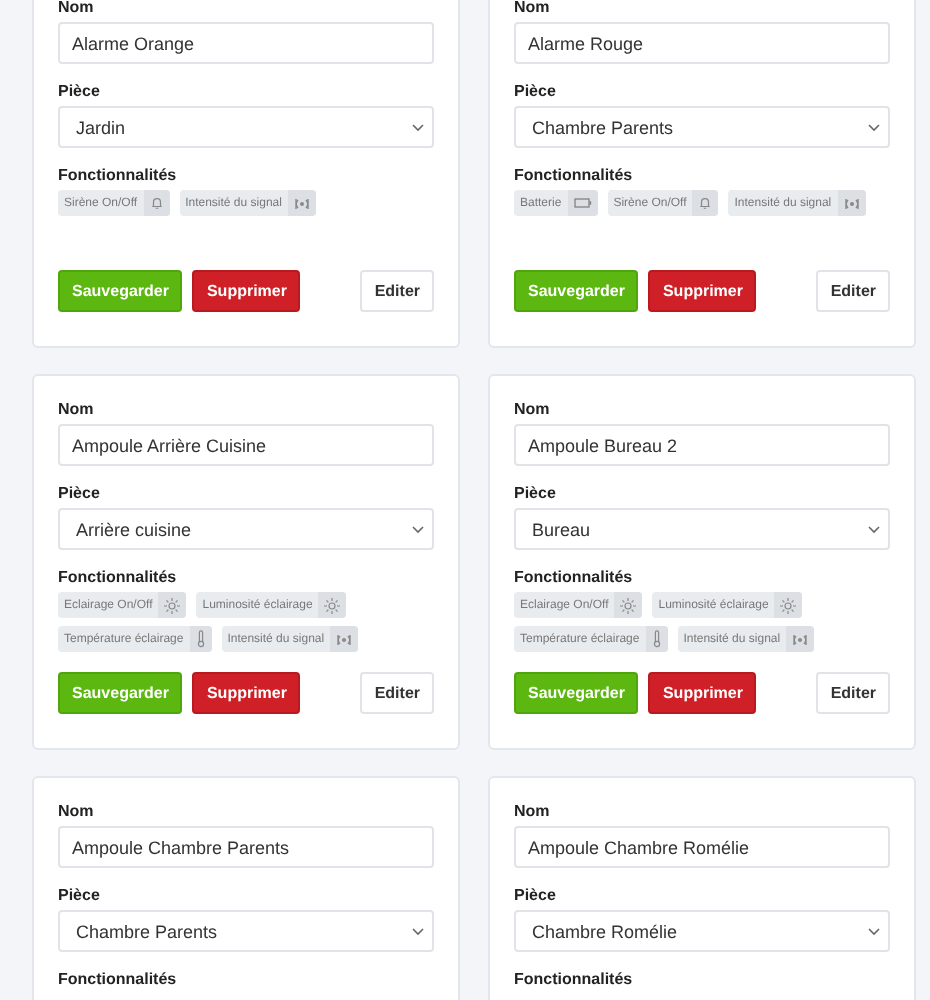 This screenshot has height=1000, width=930. What do you see at coordinates (702, 847) in the screenshot?
I see `name-field: Ampoule Chambre Romélie` at bounding box center [702, 847].